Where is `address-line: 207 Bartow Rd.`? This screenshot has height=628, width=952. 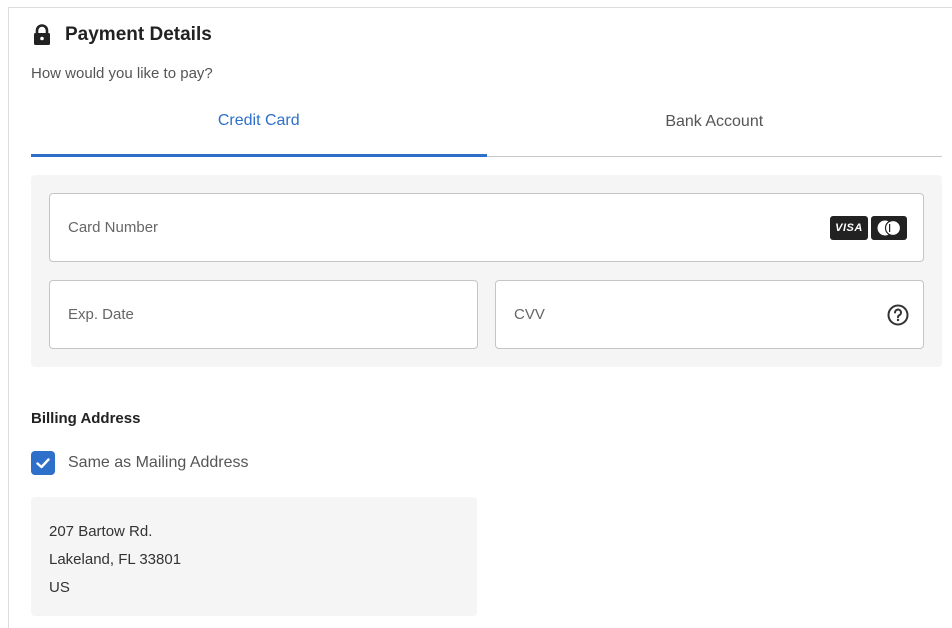 address-line: 207 Bartow Rd. is located at coordinates (101, 531).